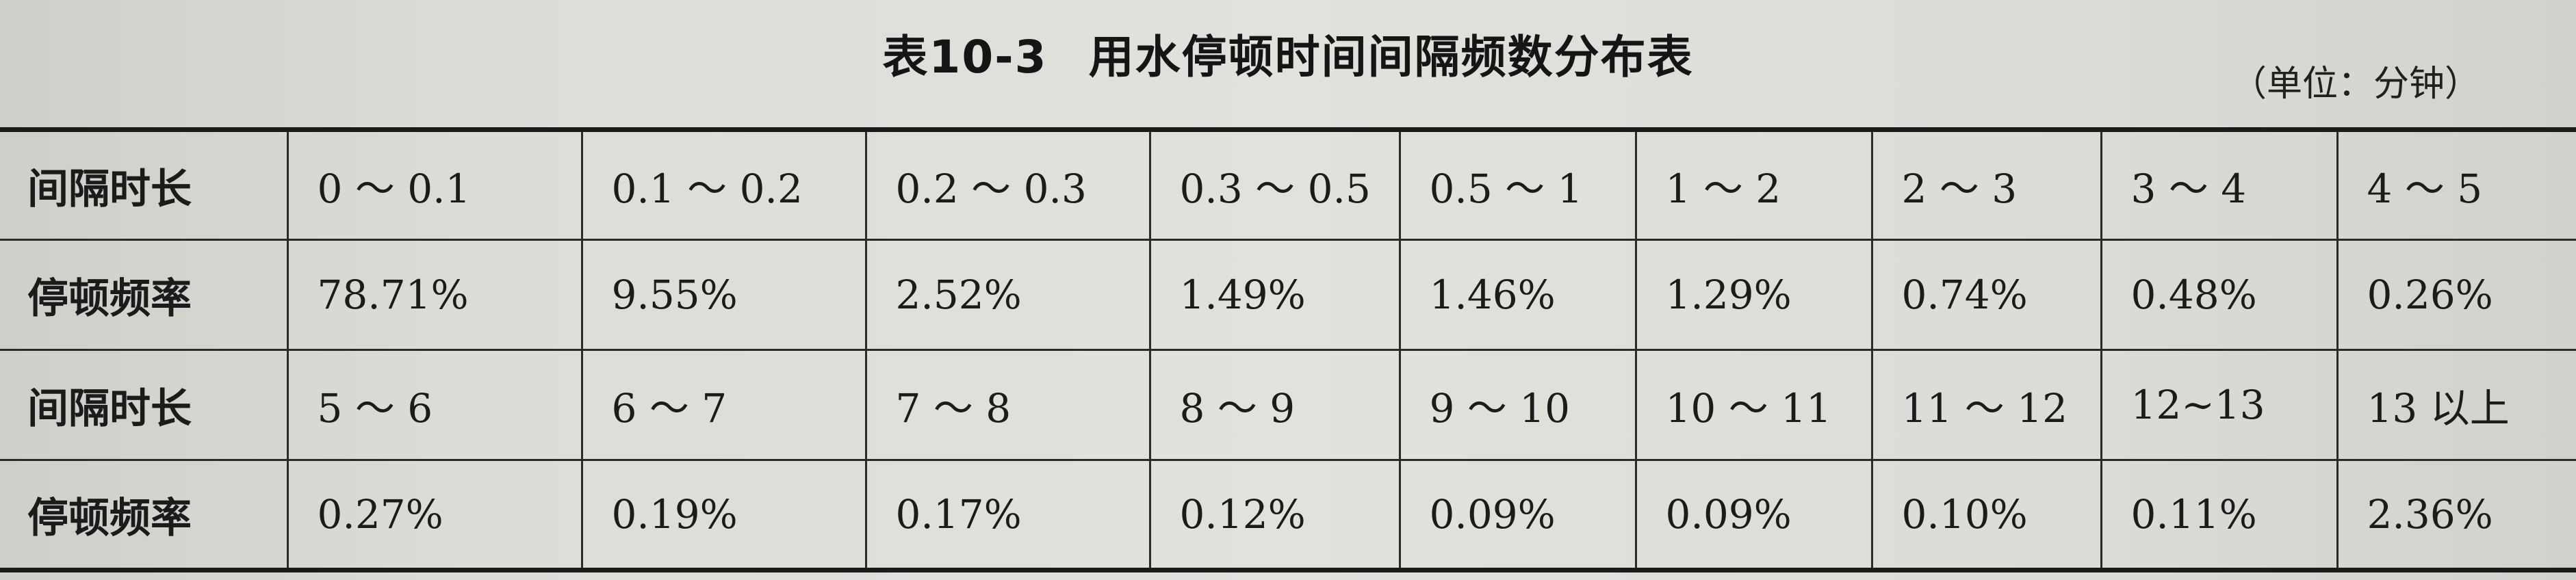  Describe the element at coordinates (1753, 405) in the screenshot. I see `table-cell: 10 ～ 11` at that location.